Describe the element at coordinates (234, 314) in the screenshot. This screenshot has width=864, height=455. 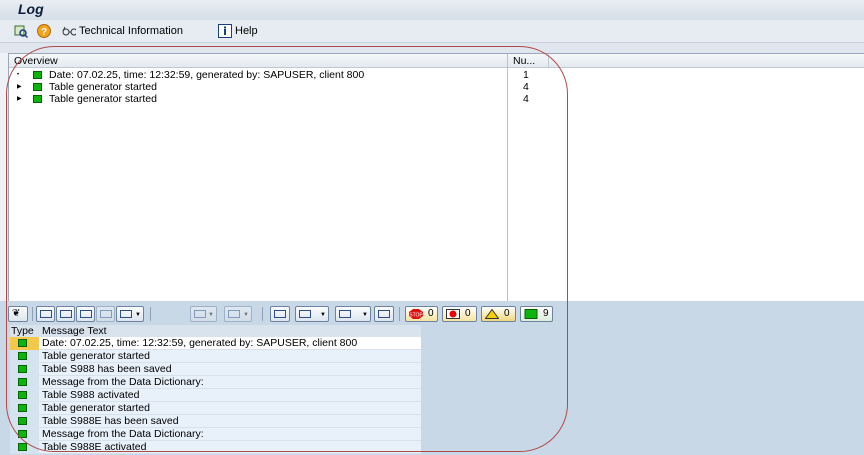
I see `subtotal-icon` at that location.